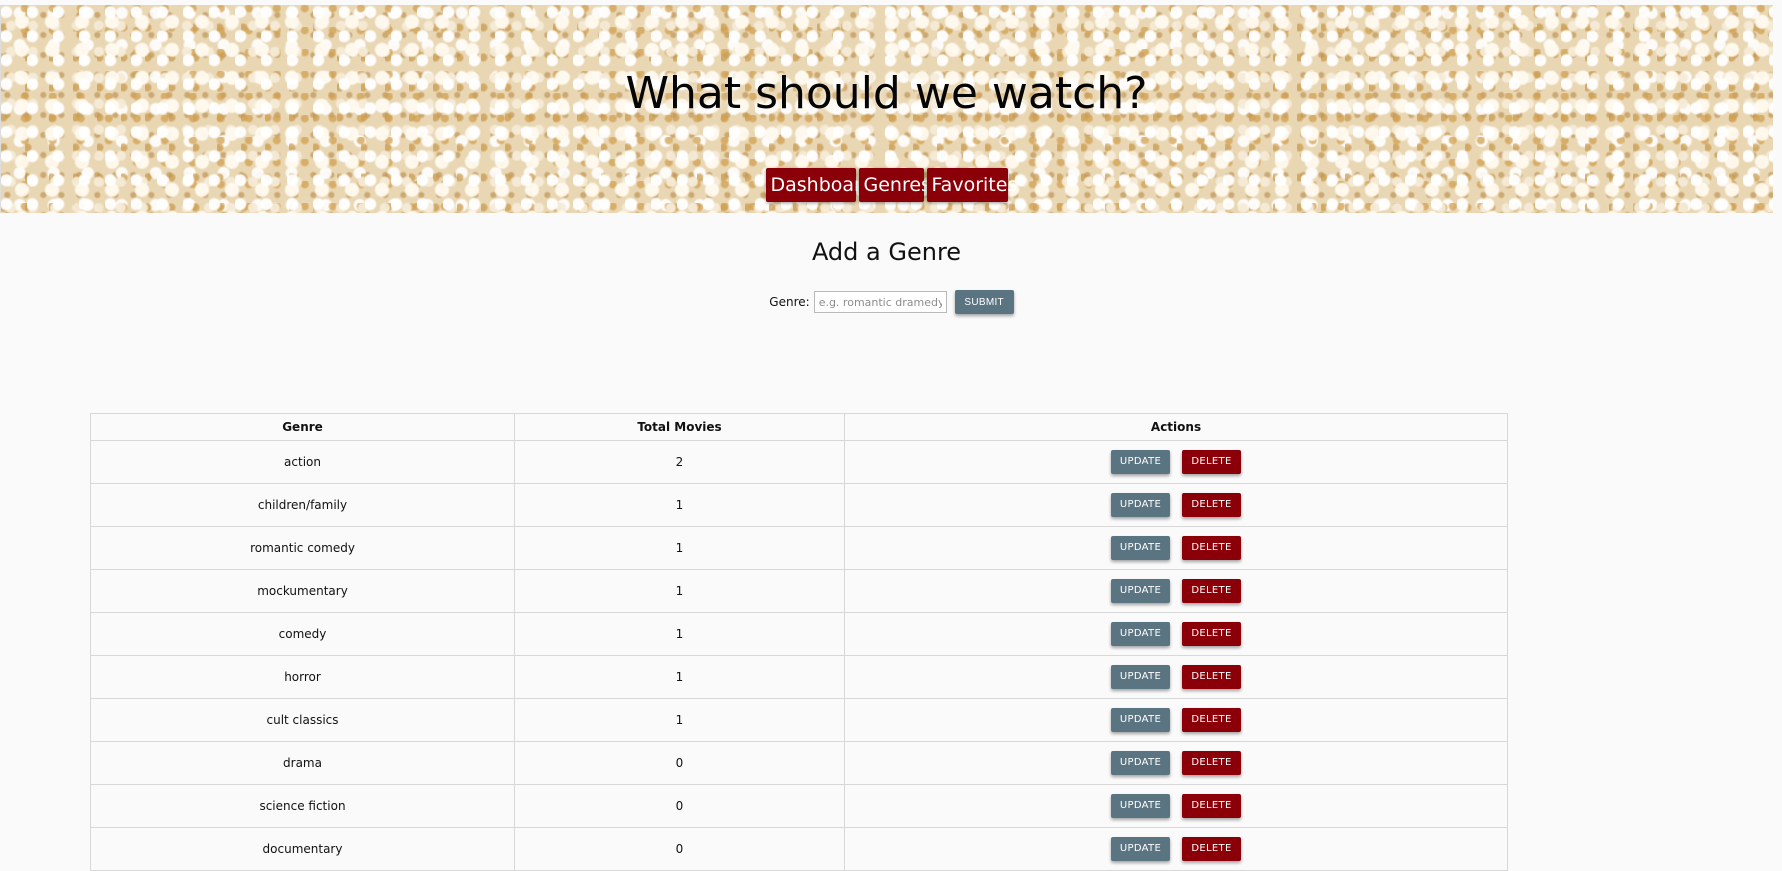 This screenshot has height=871, width=1782. I want to click on genre-input, so click(880, 302).